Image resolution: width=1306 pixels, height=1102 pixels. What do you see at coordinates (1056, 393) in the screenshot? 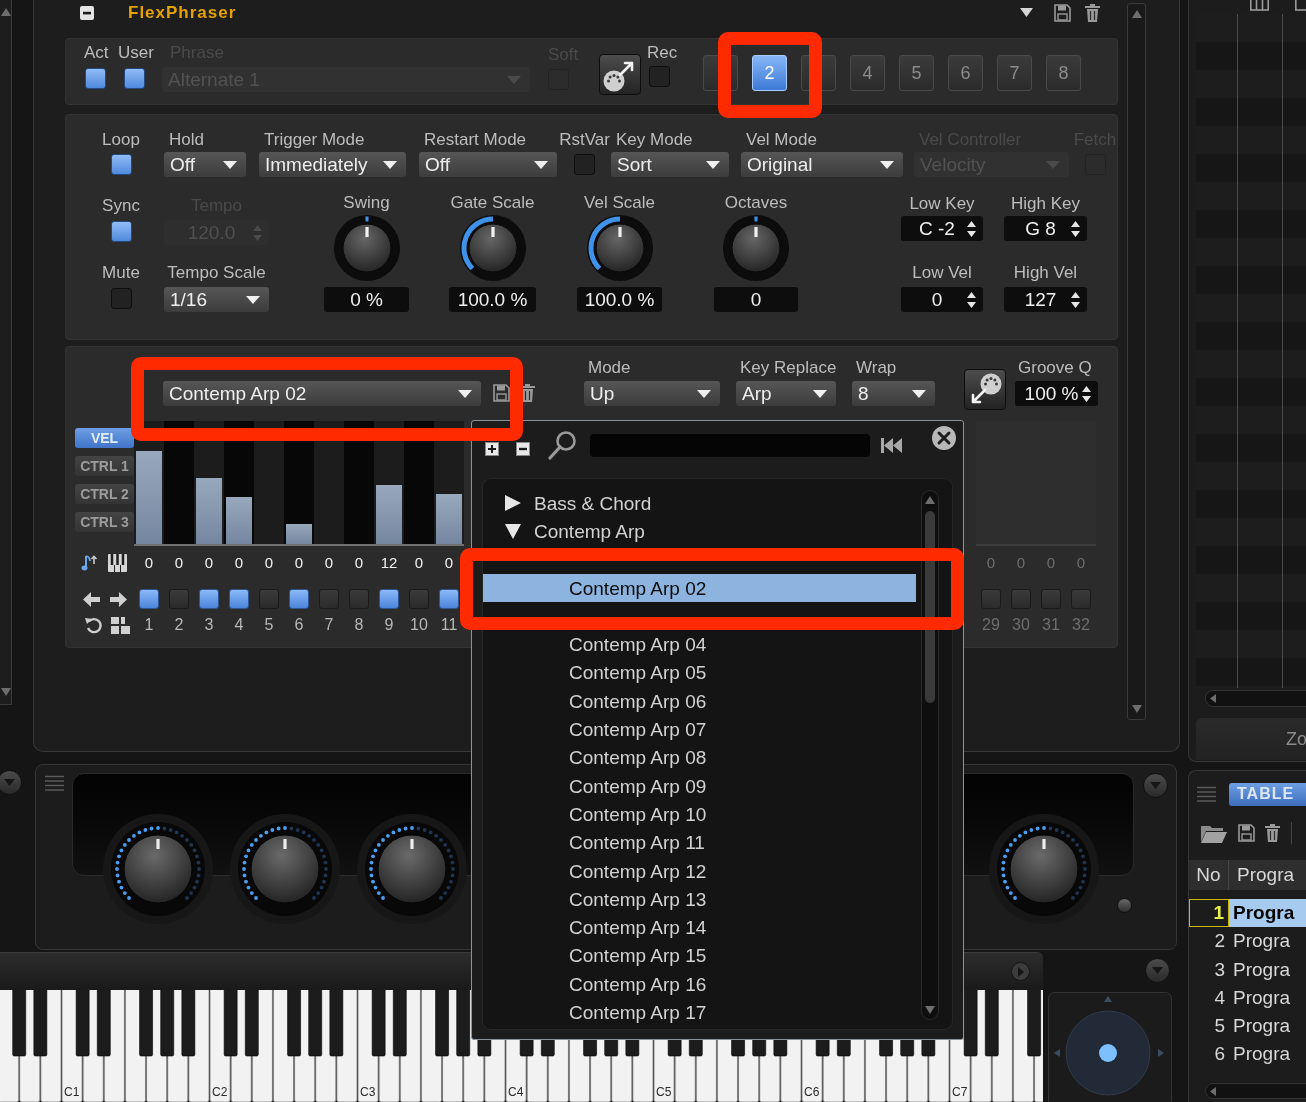
I see `value-field: 100 %` at bounding box center [1056, 393].